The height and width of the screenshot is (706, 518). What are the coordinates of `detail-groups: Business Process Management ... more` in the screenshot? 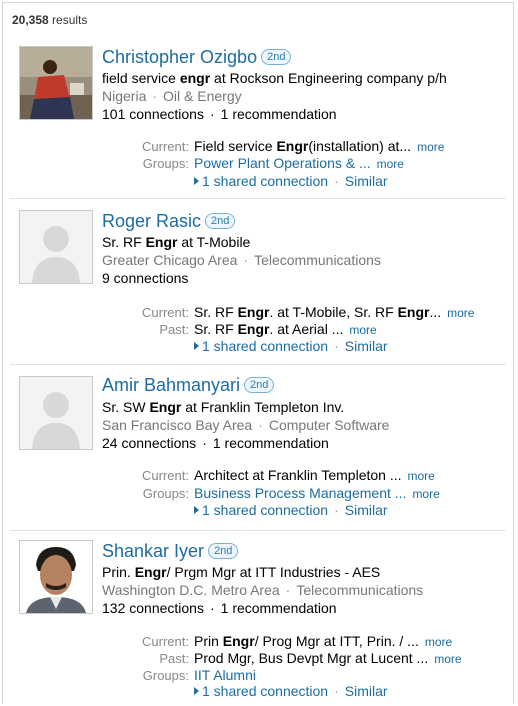 It's located at (317, 493).